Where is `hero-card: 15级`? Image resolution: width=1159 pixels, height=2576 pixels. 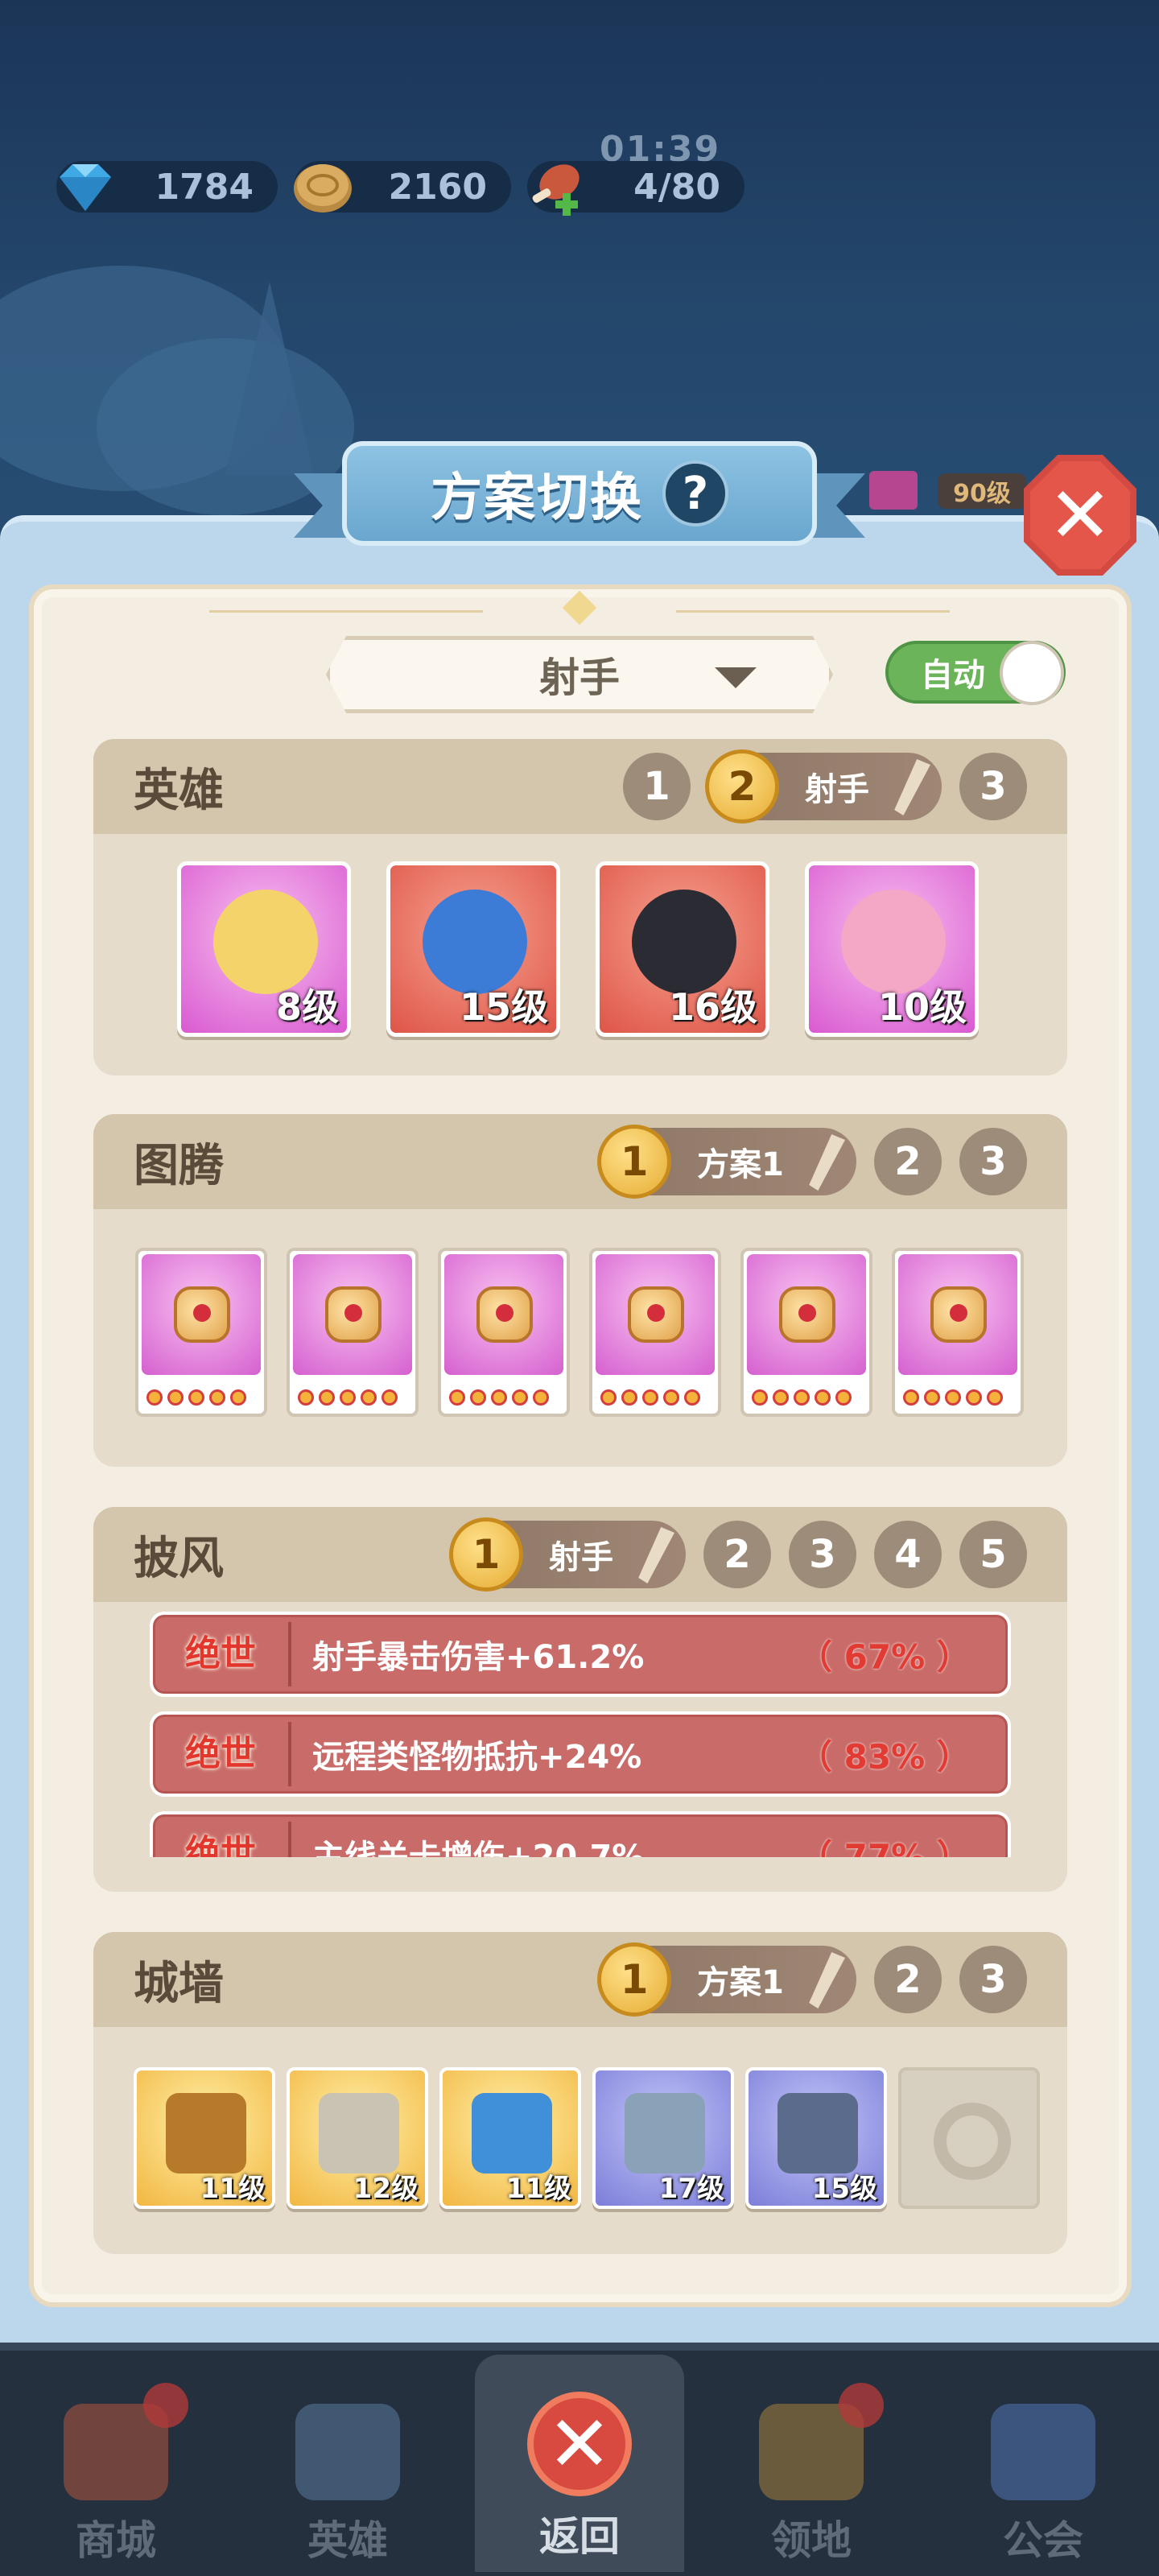 hero-card: 15级 is located at coordinates (473, 949).